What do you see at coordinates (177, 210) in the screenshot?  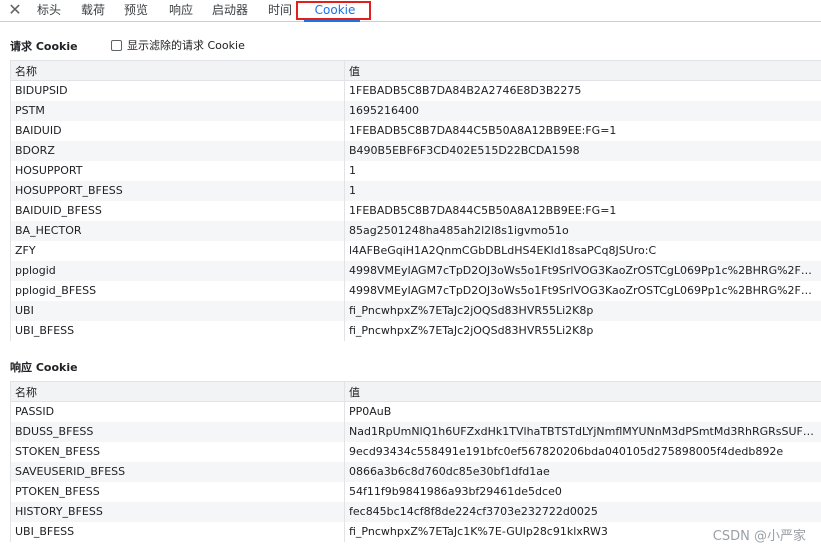 I see `cookie-name-cell: BAIDUID_BFESS` at bounding box center [177, 210].